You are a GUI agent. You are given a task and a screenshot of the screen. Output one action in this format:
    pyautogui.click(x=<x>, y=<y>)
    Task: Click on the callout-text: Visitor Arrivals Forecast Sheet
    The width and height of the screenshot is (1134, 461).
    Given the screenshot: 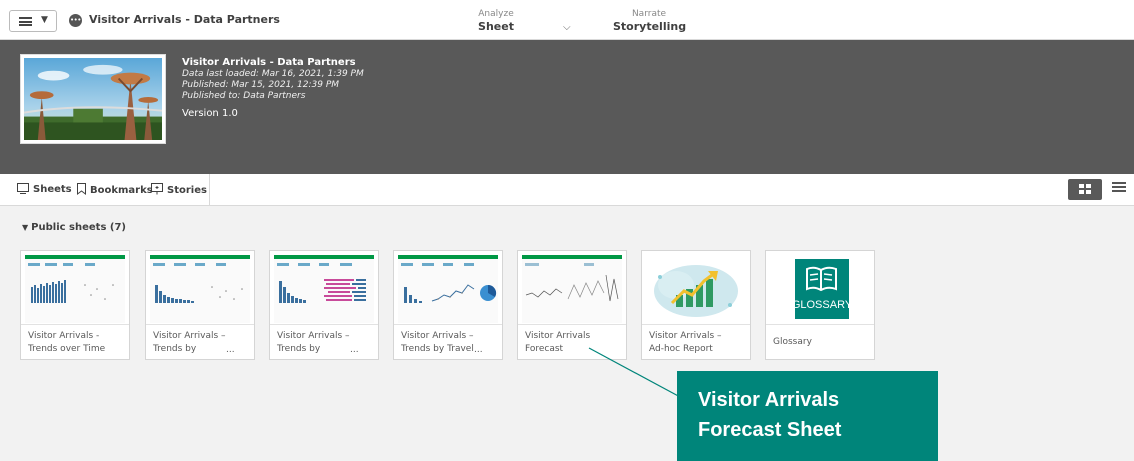 What is the action you would take?
    pyautogui.click(x=770, y=415)
    